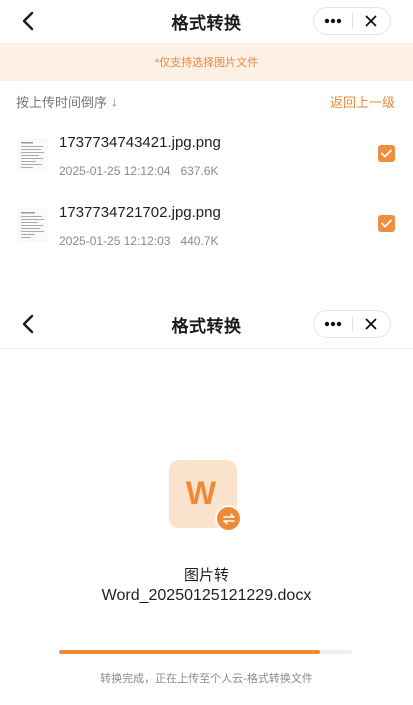  I want to click on file-date: 2025-01-25 12:12:04, so click(115, 171).